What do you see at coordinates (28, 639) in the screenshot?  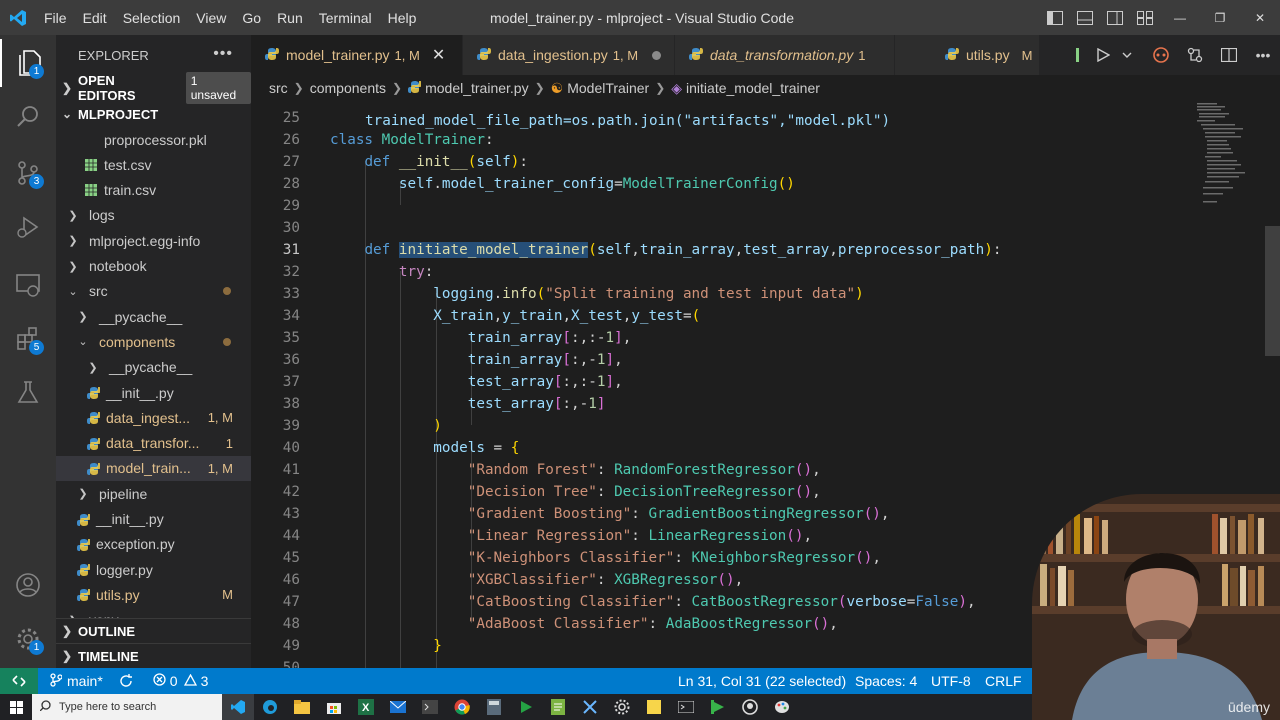 I see `settings-gear-icon: 1` at bounding box center [28, 639].